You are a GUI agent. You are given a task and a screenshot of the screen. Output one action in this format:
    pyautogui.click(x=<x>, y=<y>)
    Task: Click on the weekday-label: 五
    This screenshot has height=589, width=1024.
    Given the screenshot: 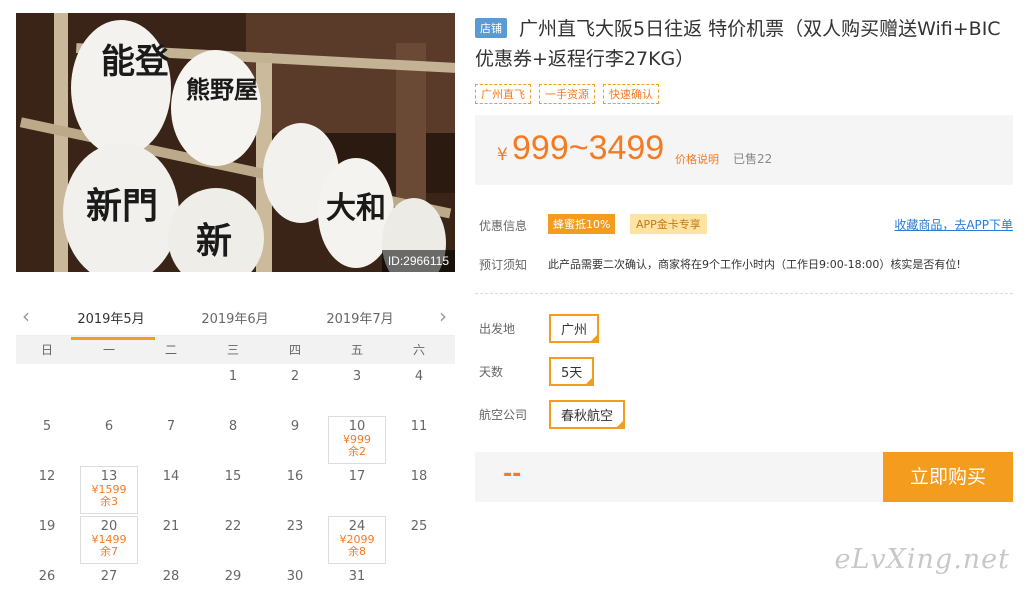 What is the action you would take?
    pyautogui.click(x=356, y=350)
    